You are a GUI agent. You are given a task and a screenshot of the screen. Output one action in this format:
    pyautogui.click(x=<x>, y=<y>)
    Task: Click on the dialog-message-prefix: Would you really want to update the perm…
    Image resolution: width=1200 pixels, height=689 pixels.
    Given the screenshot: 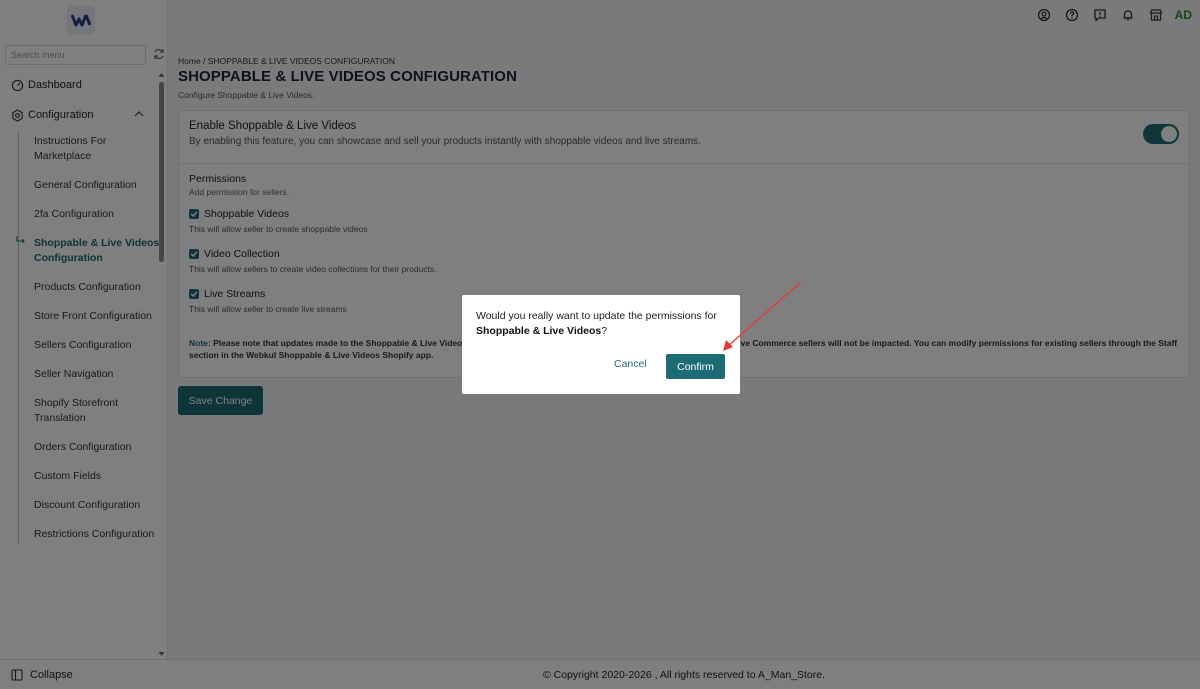 What is the action you would take?
    pyautogui.click(x=596, y=316)
    